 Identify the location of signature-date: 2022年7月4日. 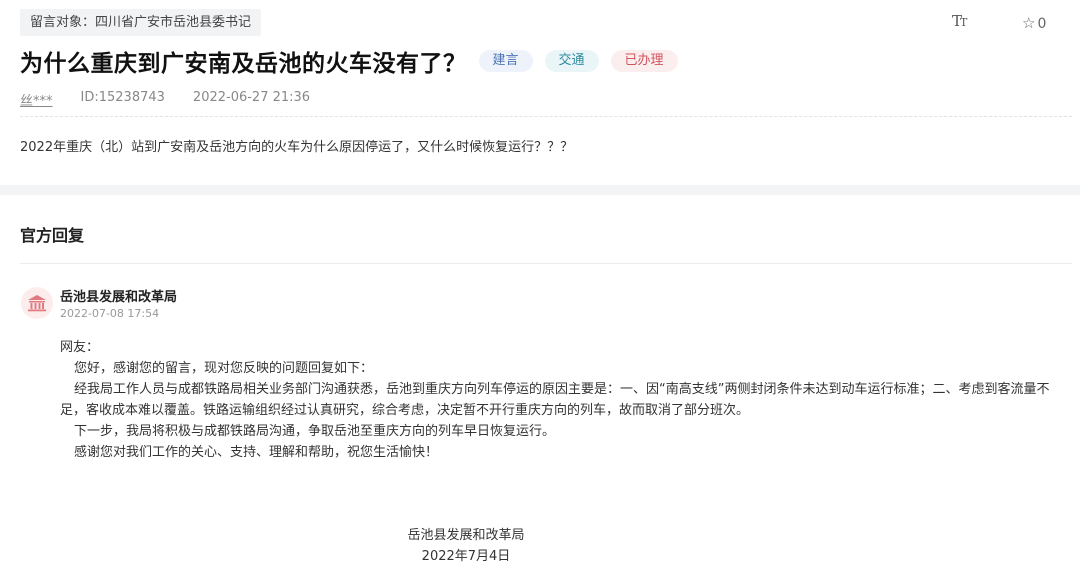
(466, 556).